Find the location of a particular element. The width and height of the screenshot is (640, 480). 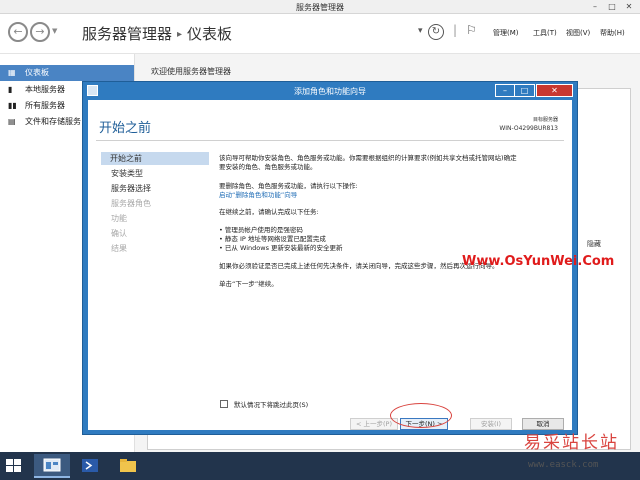

server-manager-icon is located at coordinates (52, 465).